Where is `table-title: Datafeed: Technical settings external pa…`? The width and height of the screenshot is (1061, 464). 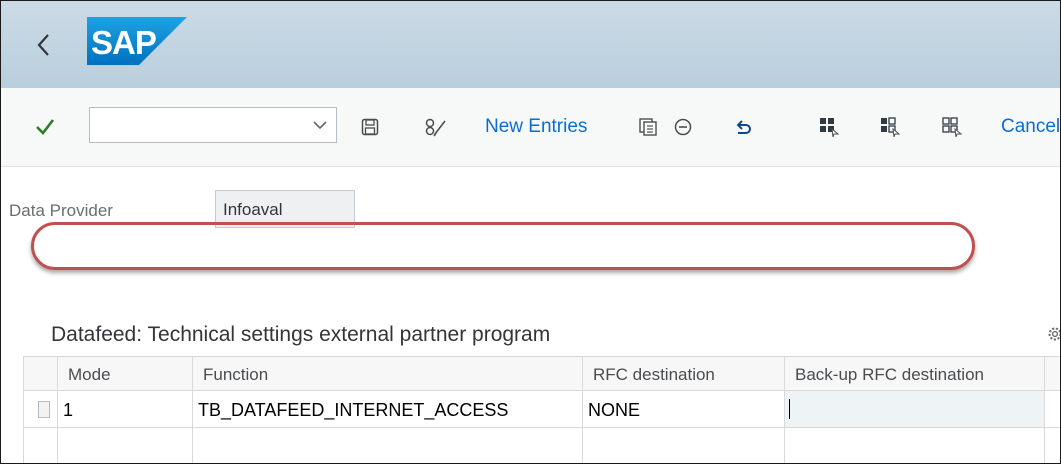
table-title: Datafeed: Technical settings external pa… is located at coordinates (301, 334).